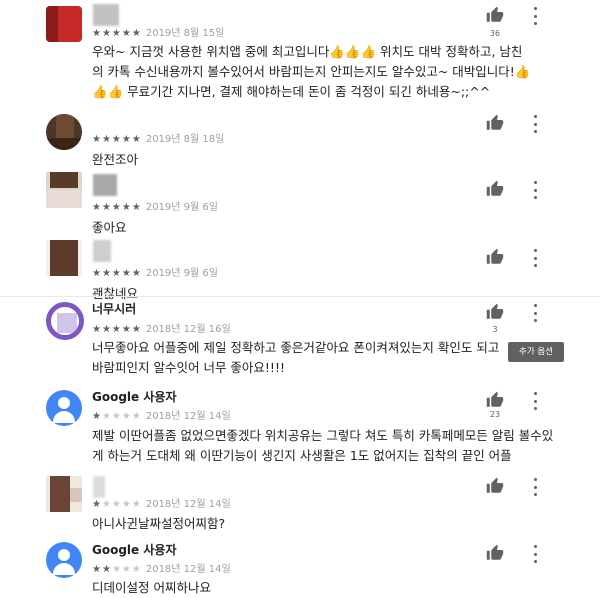 The height and width of the screenshot is (598, 600). What do you see at coordinates (495, 33) in the screenshot?
I see `like-count: 36` at bounding box center [495, 33].